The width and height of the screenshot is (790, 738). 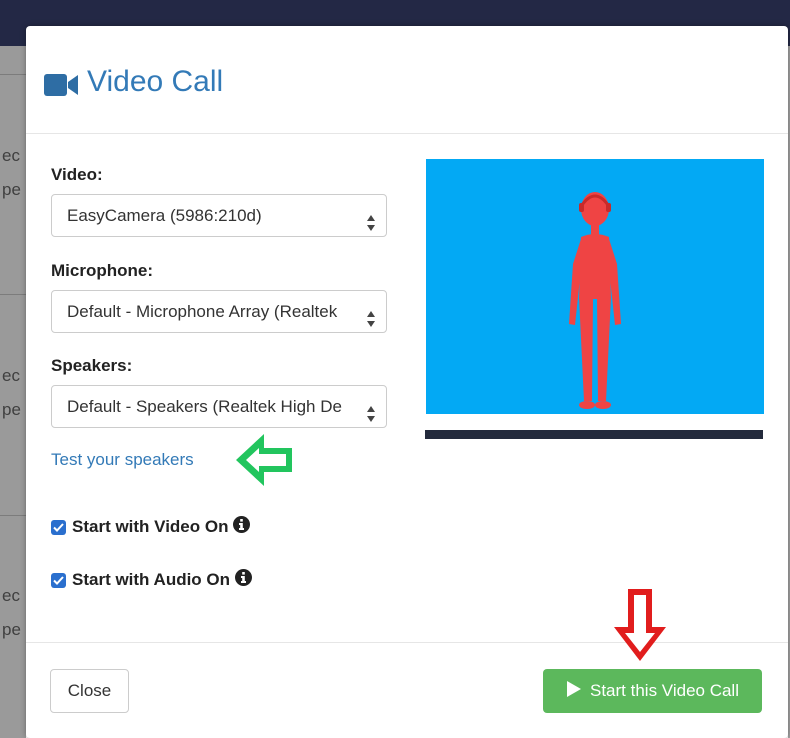 What do you see at coordinates (202, 311) in the screenshot?
I see `microphone-select-value: Default - Microphone Array (Realtek` at bounding box center [202, 311].